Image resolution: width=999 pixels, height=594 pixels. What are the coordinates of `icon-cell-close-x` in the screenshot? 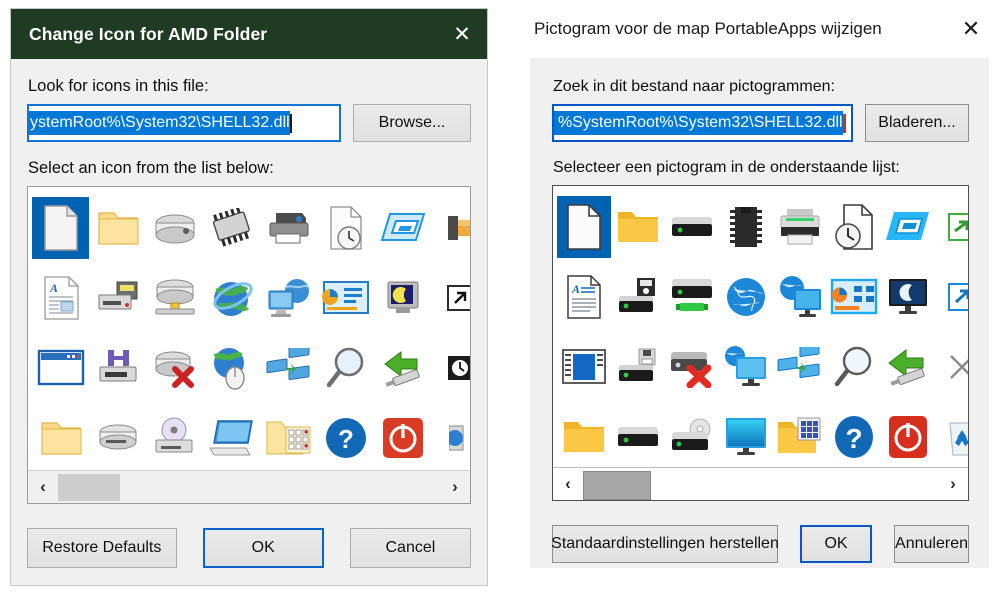 It's located at (951, 367).